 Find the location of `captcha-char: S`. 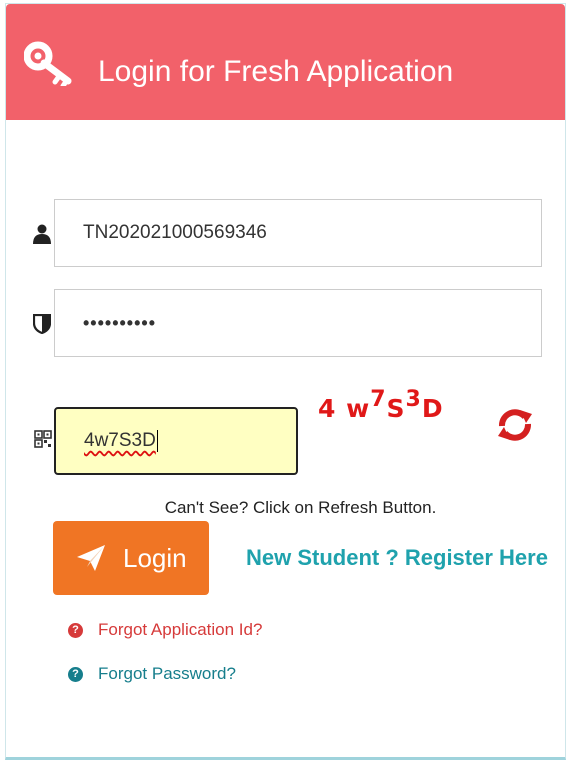

captcha-char: S is located at coordinates (396, 408).